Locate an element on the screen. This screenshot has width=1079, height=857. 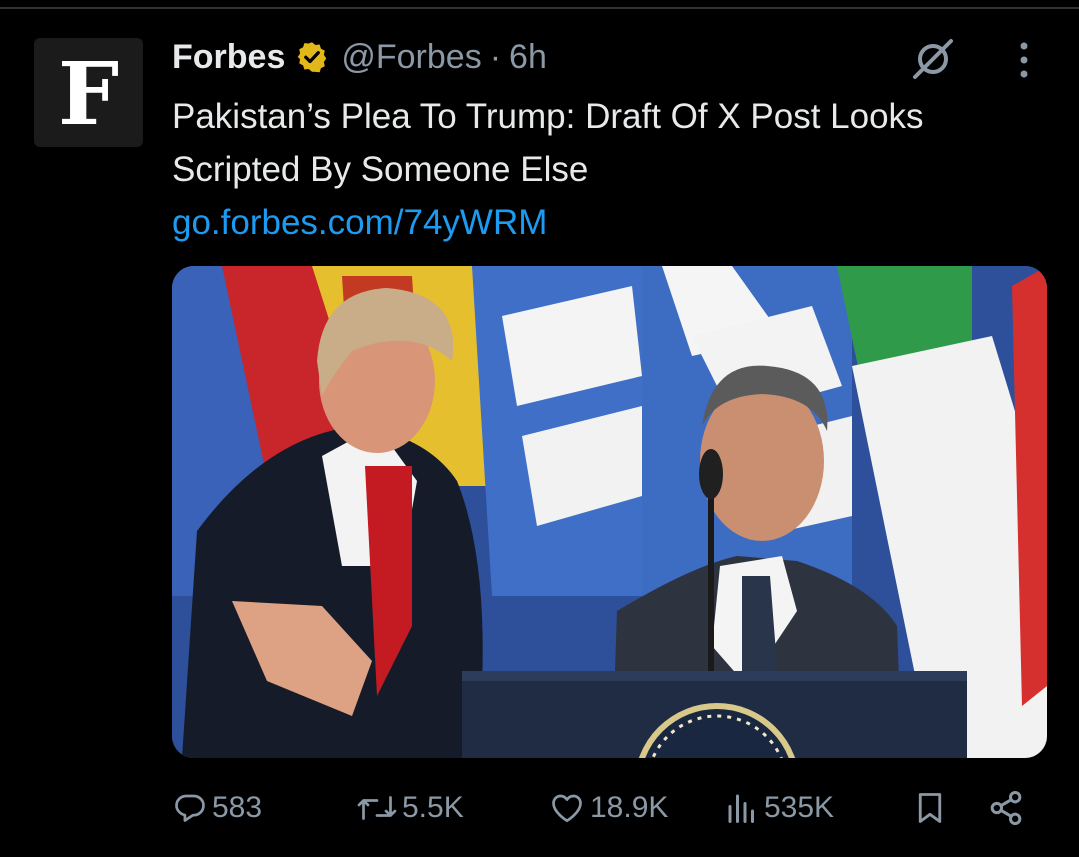
verified-badge-icon is located at coordinates (312, 57).